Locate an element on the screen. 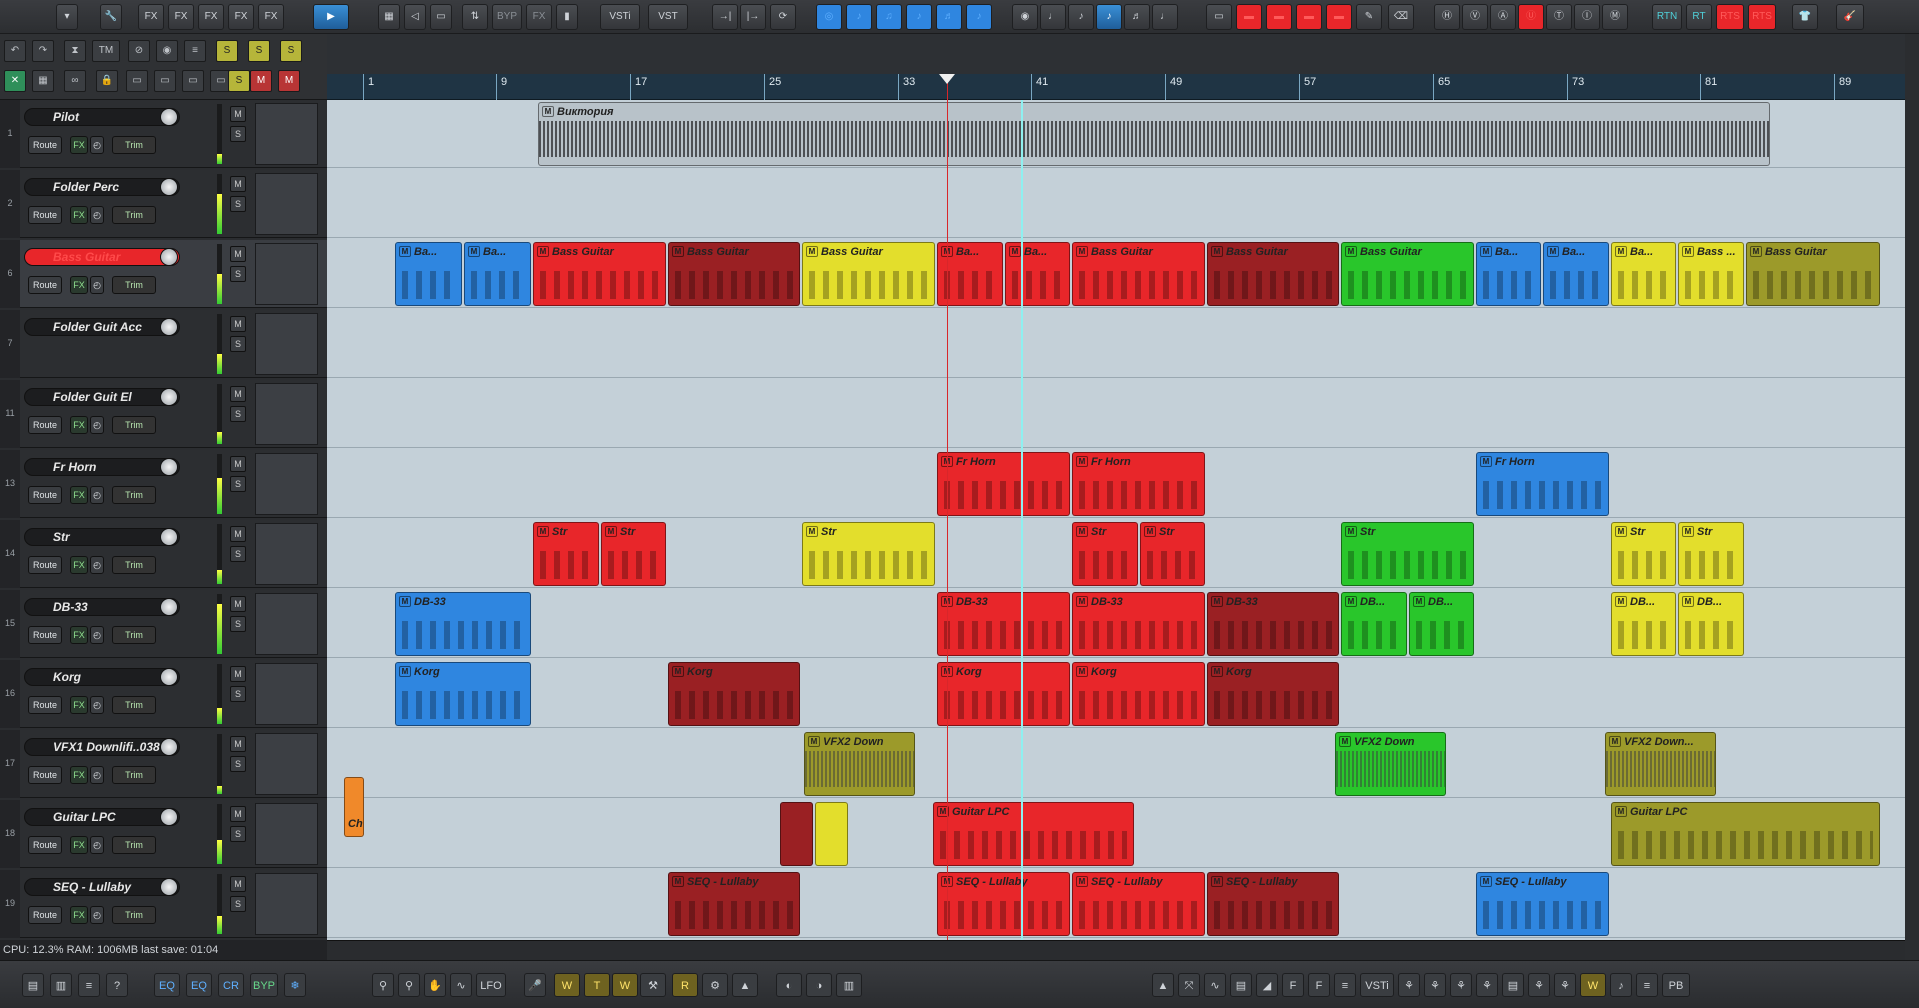 The width and height of the screenshot is (1919, 1008). solo-all-icon: S is located at coordinates (227, 51).